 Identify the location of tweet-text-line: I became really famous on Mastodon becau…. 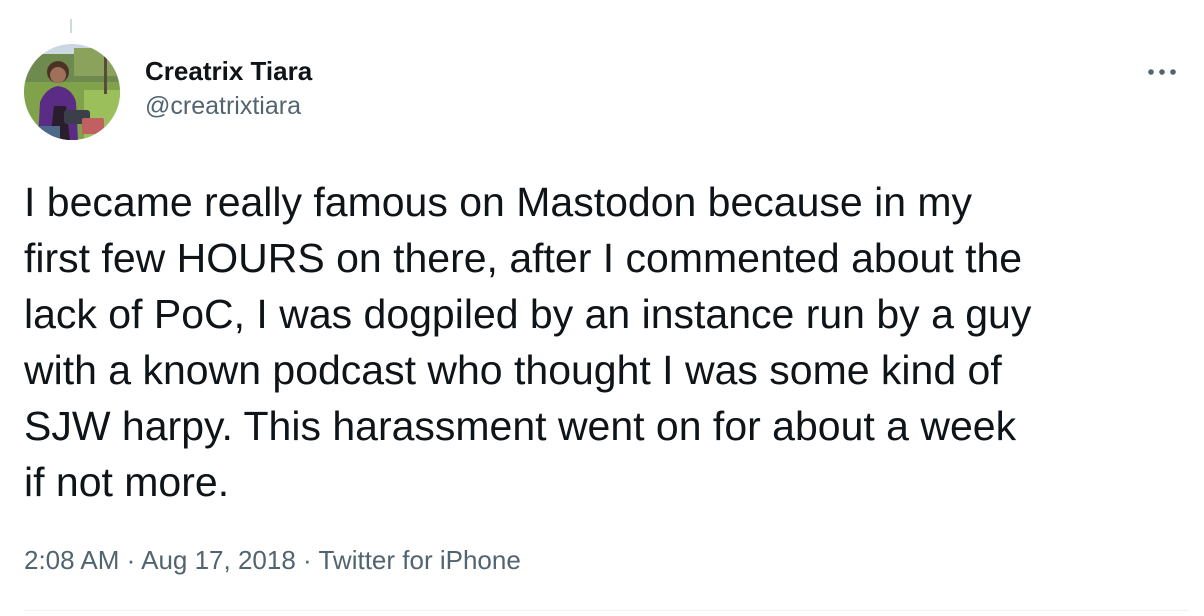
(498, 202).